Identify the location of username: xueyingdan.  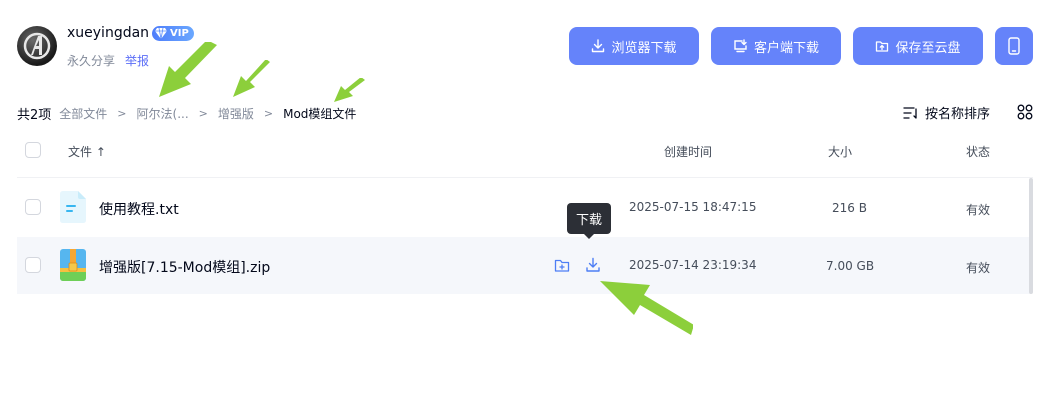
(108, 33).